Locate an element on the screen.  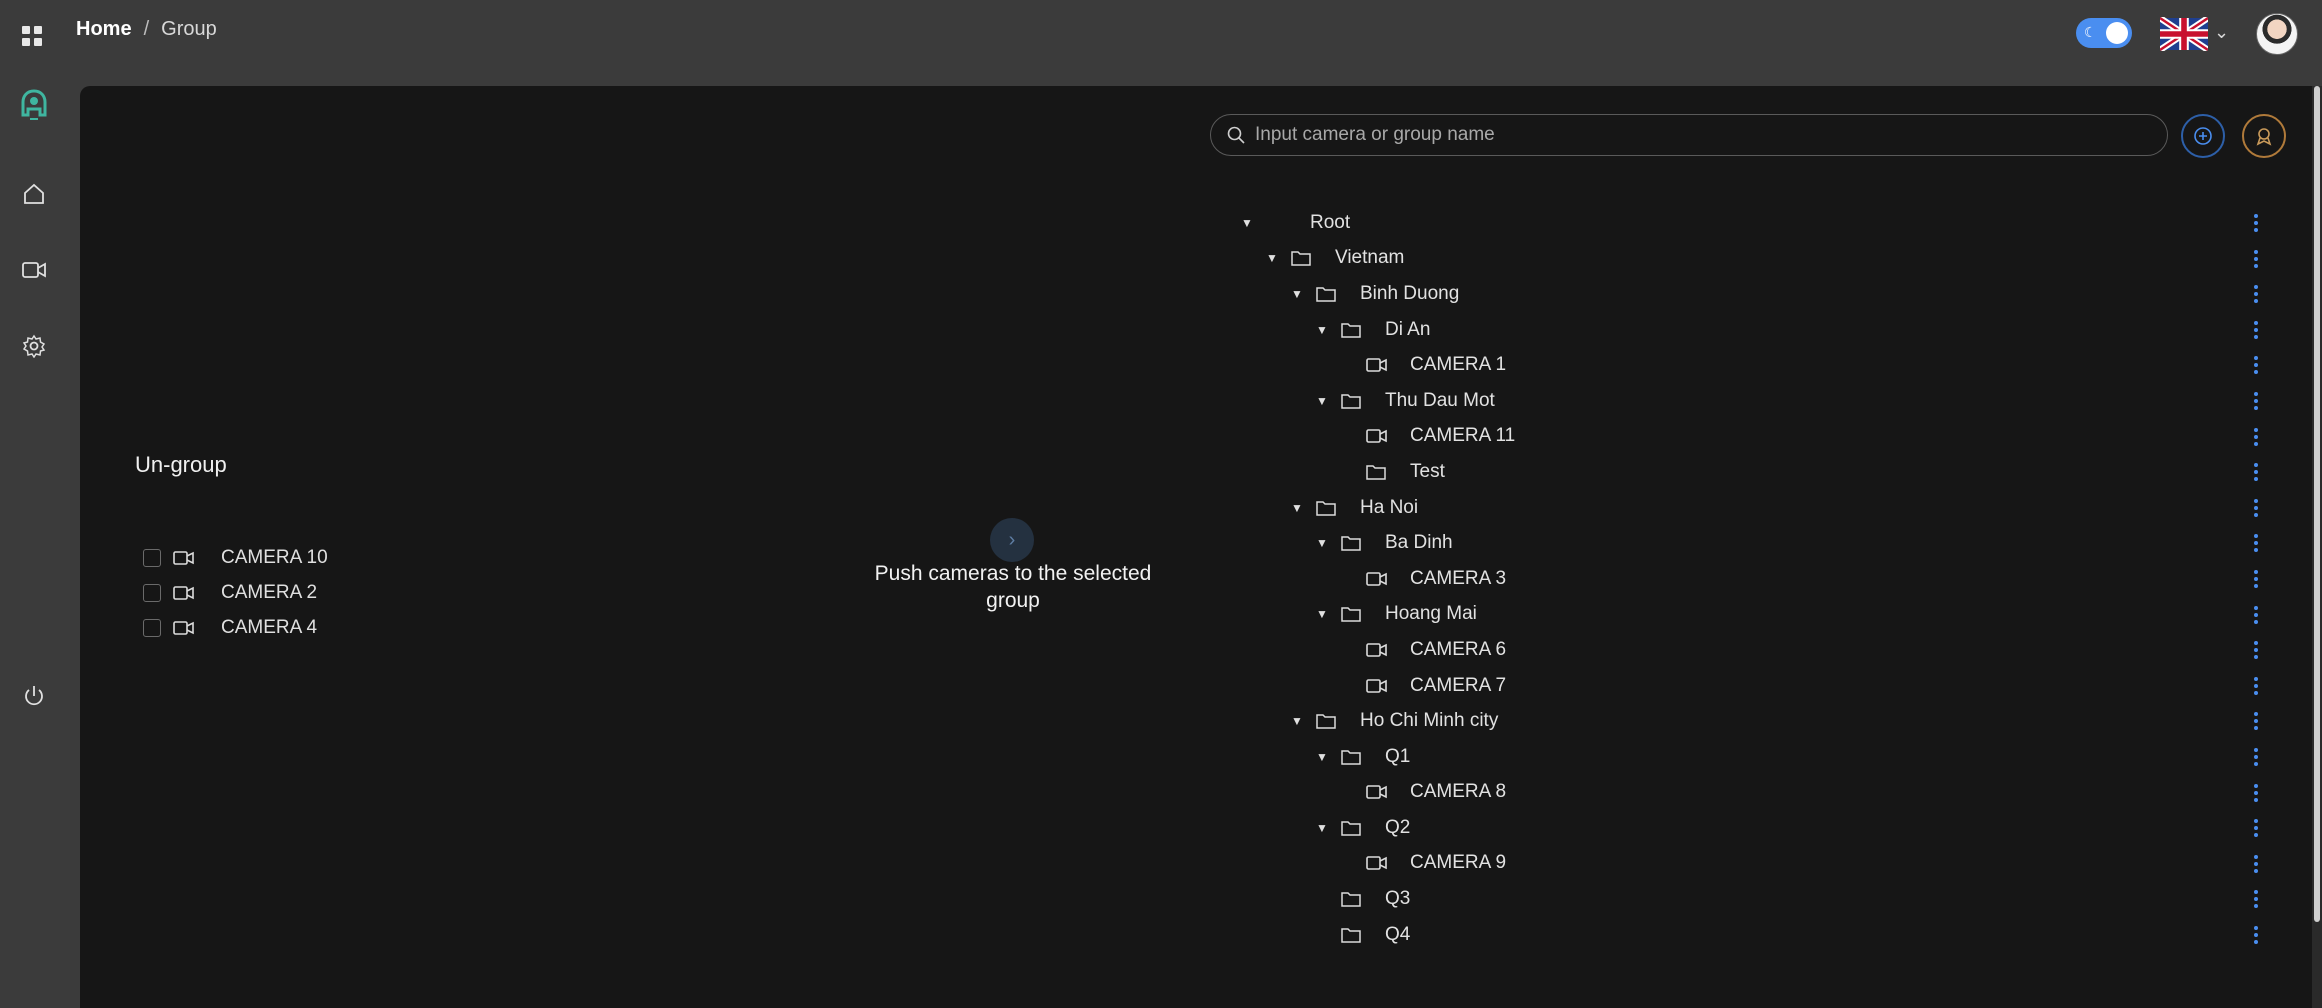
ungroup-item: CAMERA 4 is located at coordinates (235, 627).